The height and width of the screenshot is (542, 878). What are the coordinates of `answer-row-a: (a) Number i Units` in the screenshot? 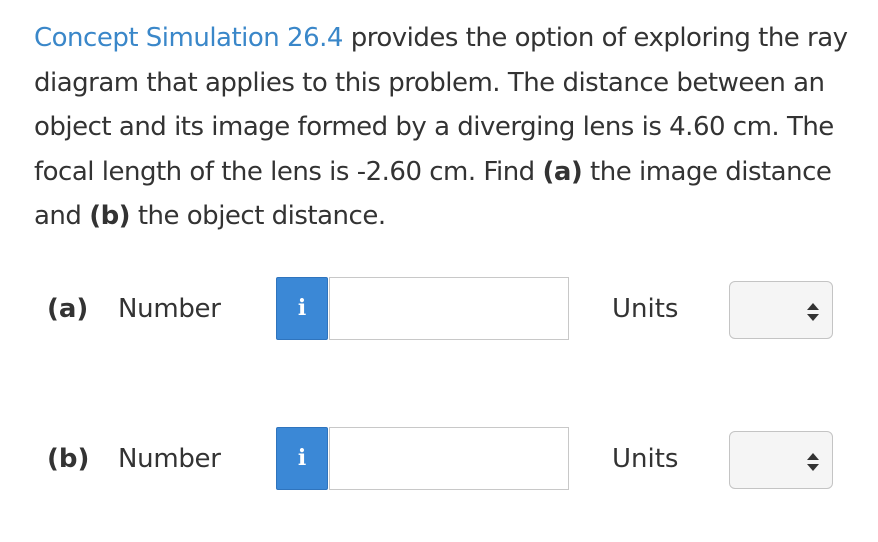 It's located at (439, 310).